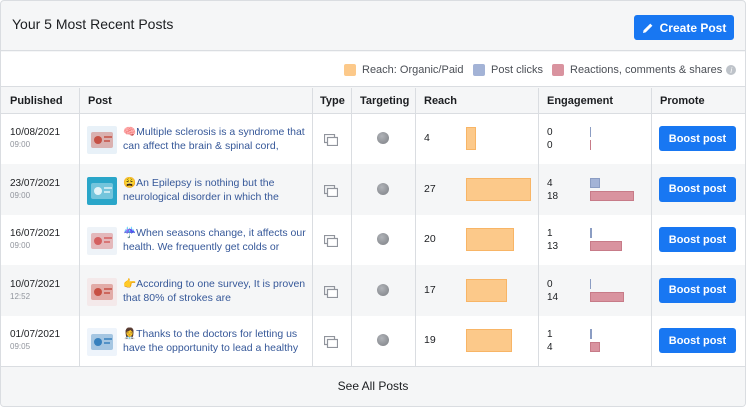 This screenshot has height=407, width=746. What do you see at coordinates (130, 334) in the screenshot?
I see `post-emoji: 👩‍⚕️` at bounding box center [130, 334].